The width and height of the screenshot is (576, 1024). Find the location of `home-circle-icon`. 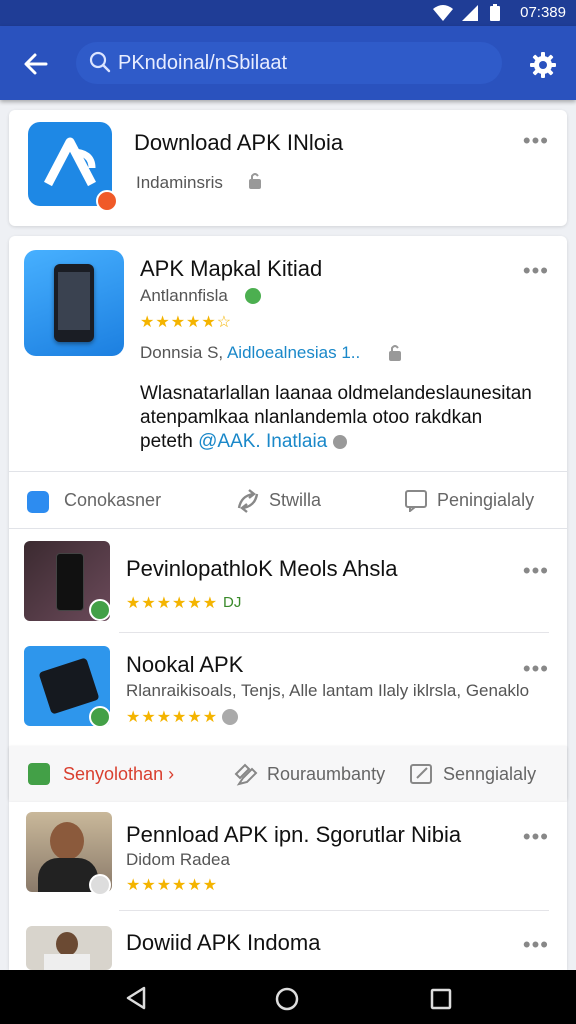

home-circle-icon is located at coordinates (287, 999).